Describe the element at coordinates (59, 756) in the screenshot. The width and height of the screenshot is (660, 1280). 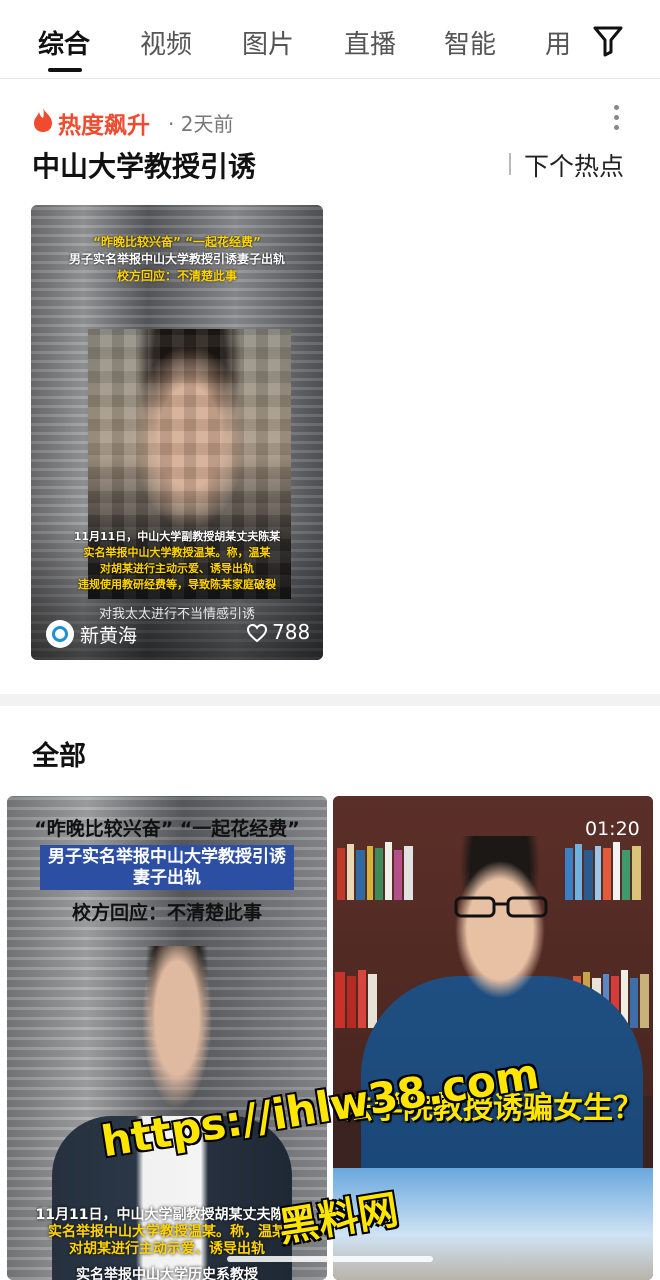
I see `section-title-all: 全部` at that location.